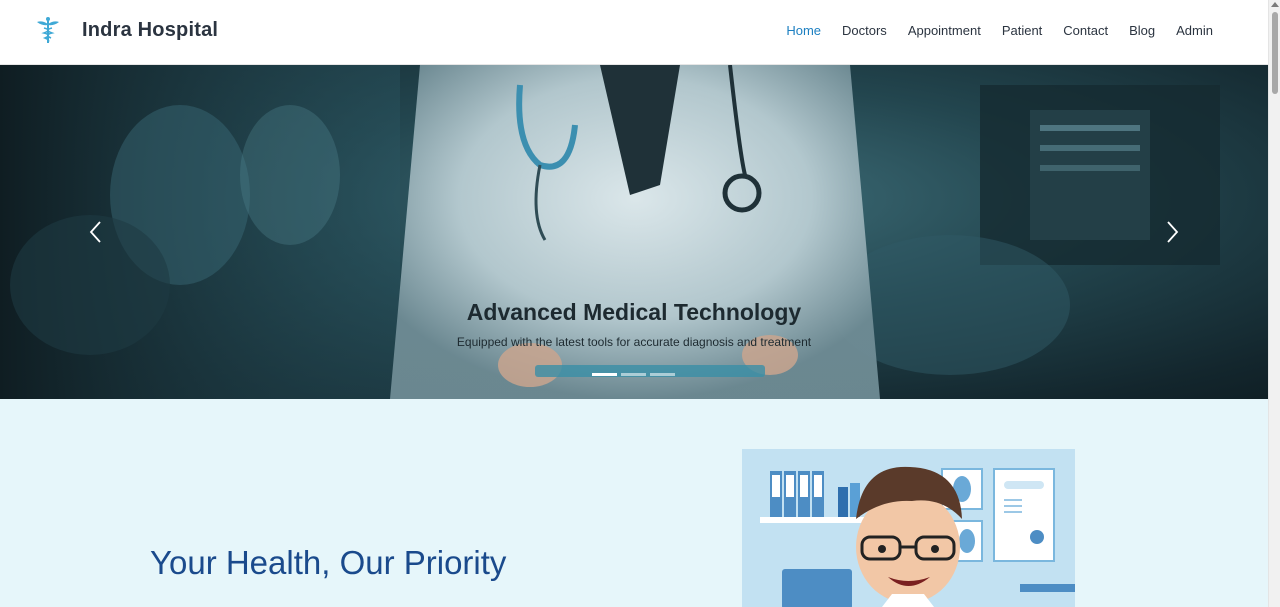  I want to click on carousel-caption-title: Advanced Medical Technology, so click(634, 312).